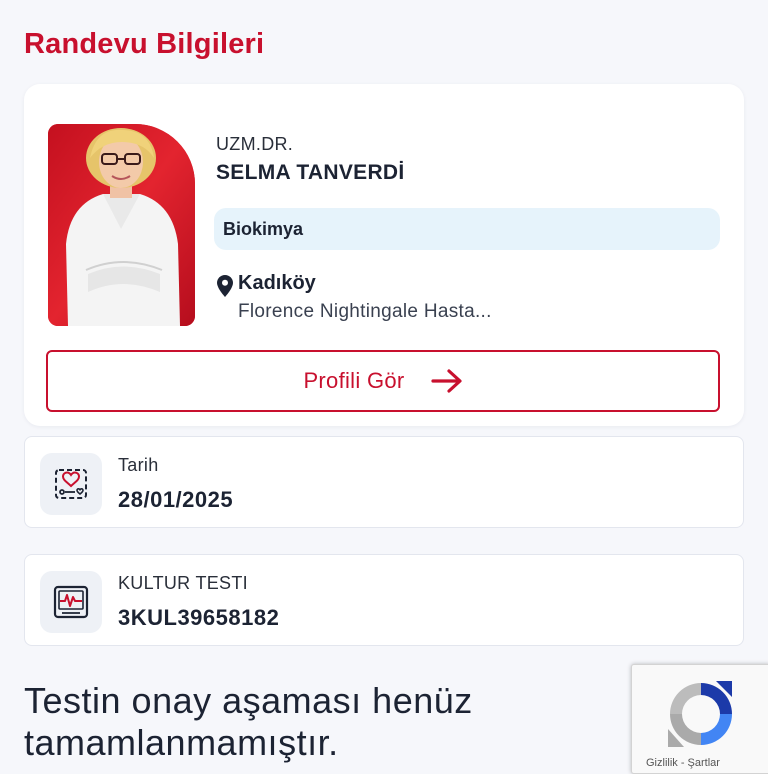  I want to click on location-pin-icon, so click(225, 286).